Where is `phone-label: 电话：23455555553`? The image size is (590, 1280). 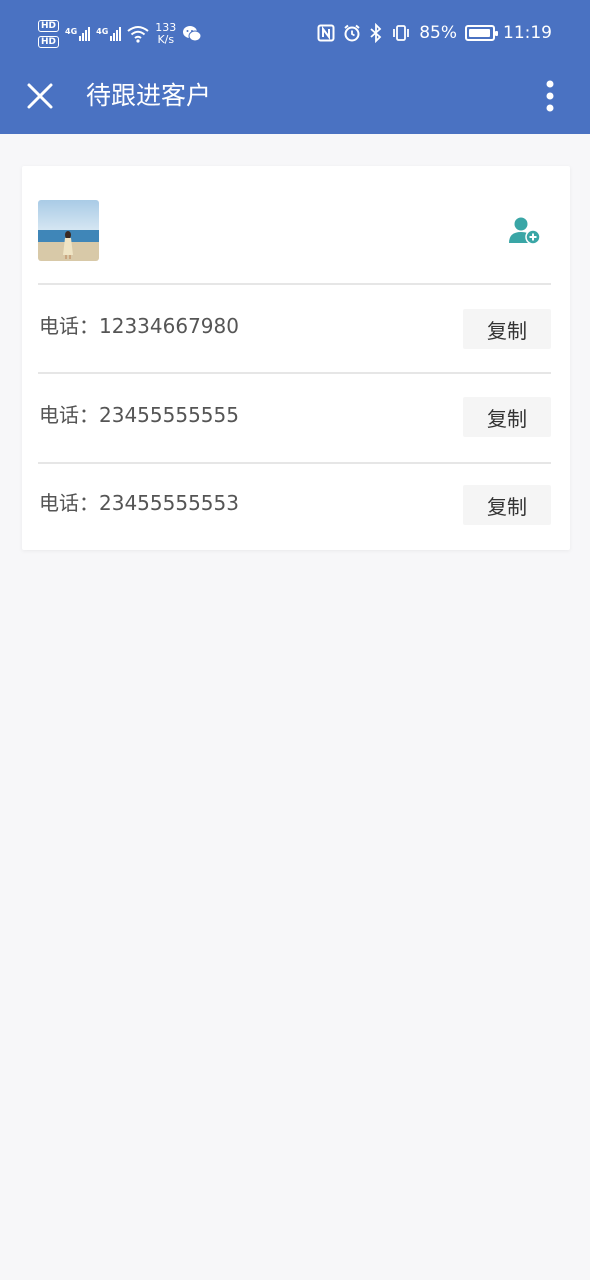
phone-label: 电话：23455555553 is located at coordinates (139, 503).